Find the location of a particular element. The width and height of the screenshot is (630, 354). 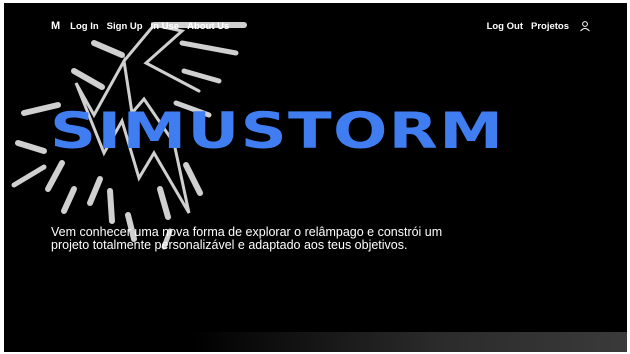

nav-logout-link: Log Out is located at coordinates (505, 26).